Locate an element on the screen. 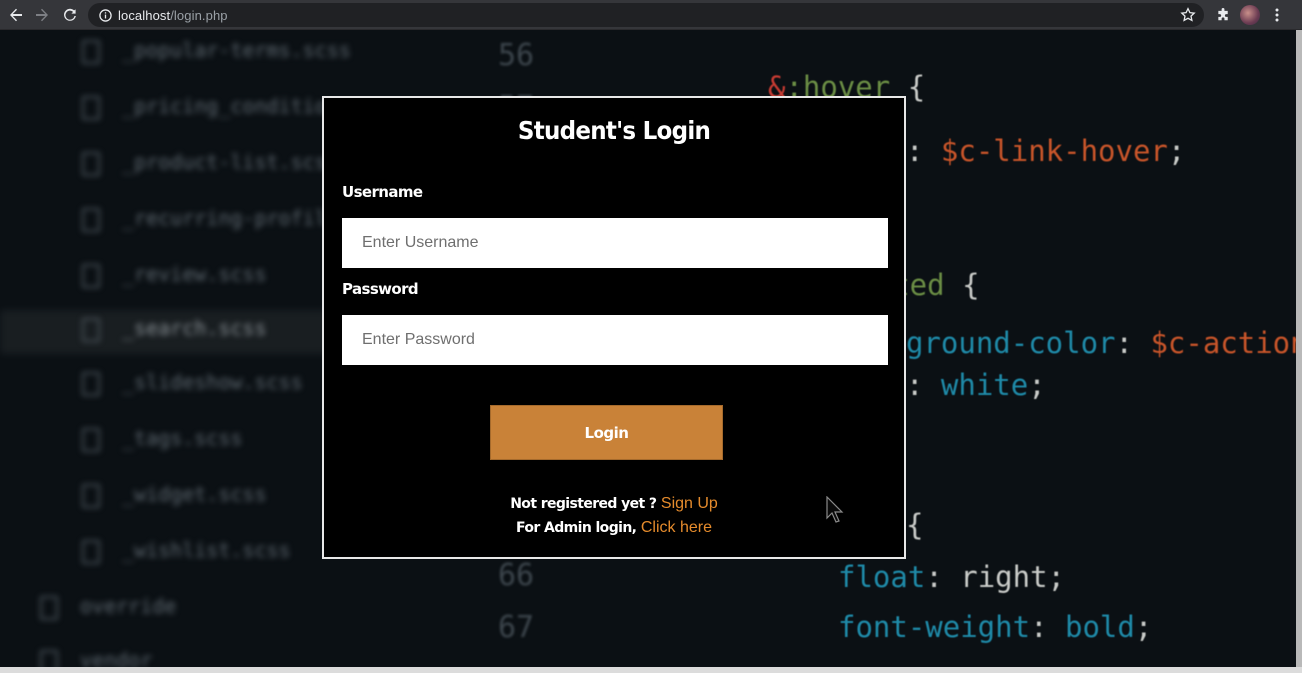  password-input is located at coordinates (615, 340).